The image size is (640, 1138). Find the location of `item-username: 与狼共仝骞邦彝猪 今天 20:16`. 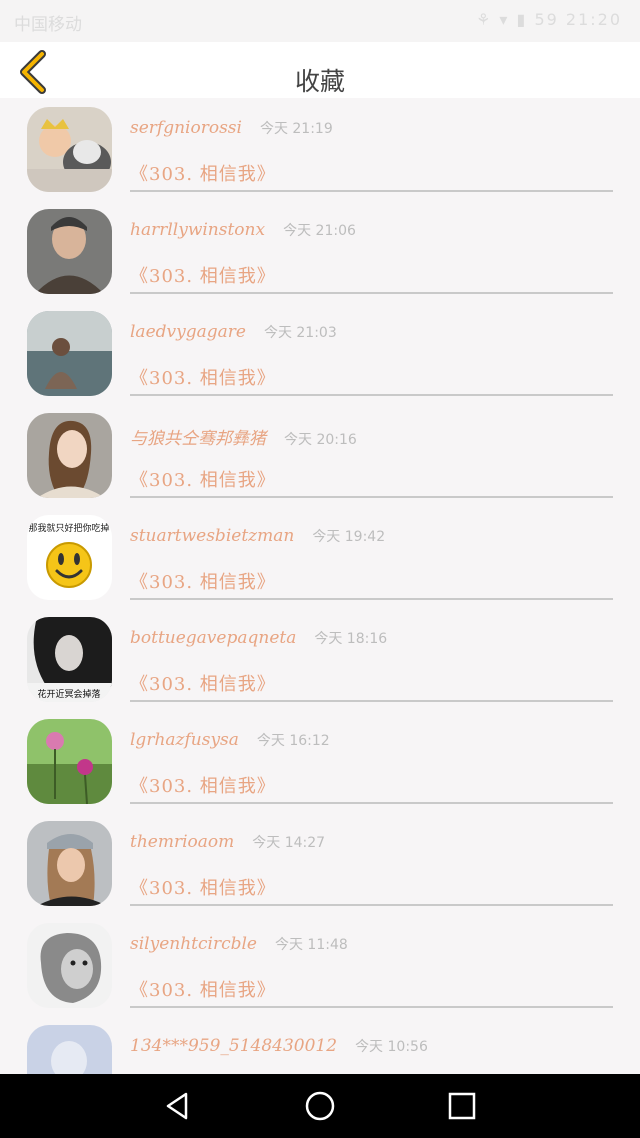

item-username: 与狼共仝骞邦彝猪 今天 20:16 is located at coordinates (243, 436).